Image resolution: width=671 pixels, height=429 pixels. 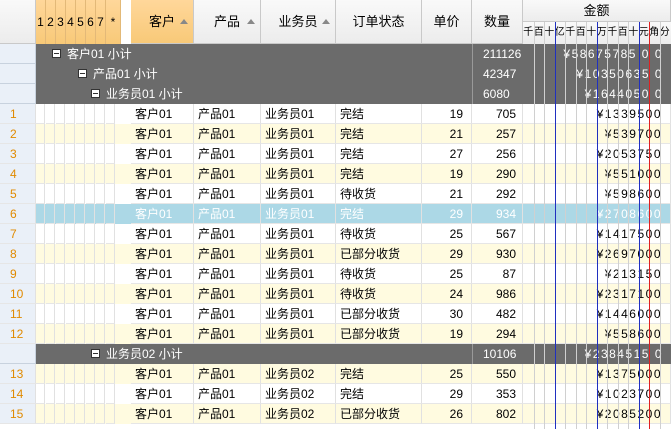 What do you see at coordinates (18, 254) in the screenshot?
I see `row-number: 8` at bounding box center [18, 254].